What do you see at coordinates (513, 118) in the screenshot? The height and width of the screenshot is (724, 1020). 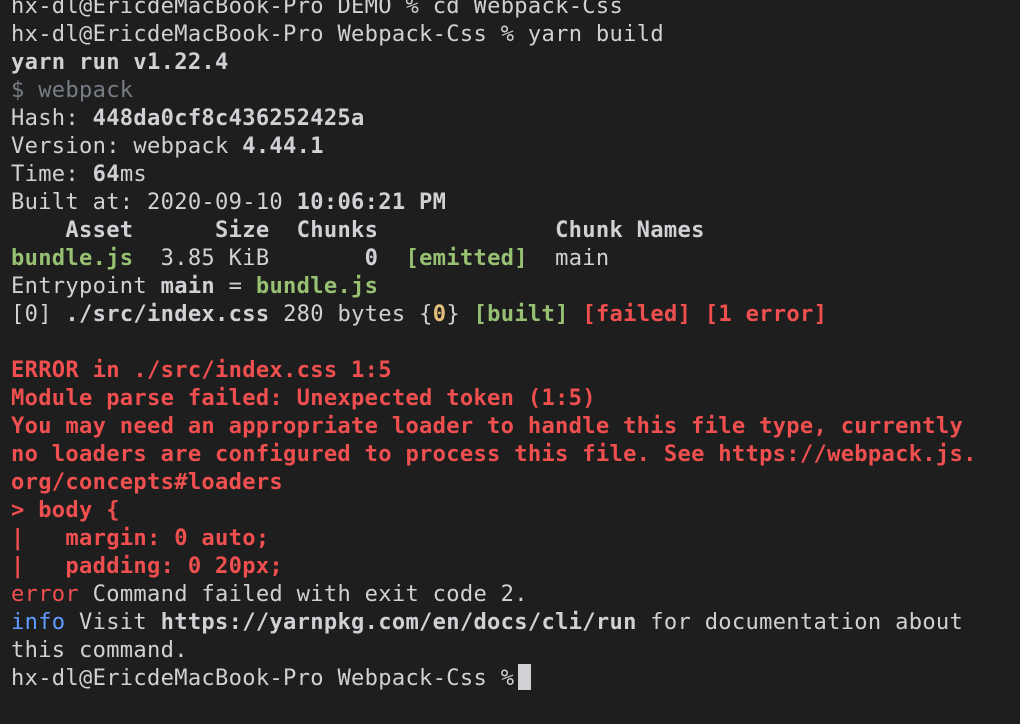 I see `hash-line: Hash: 448da0cf8c436252425a` at bounding box center [513, 118].